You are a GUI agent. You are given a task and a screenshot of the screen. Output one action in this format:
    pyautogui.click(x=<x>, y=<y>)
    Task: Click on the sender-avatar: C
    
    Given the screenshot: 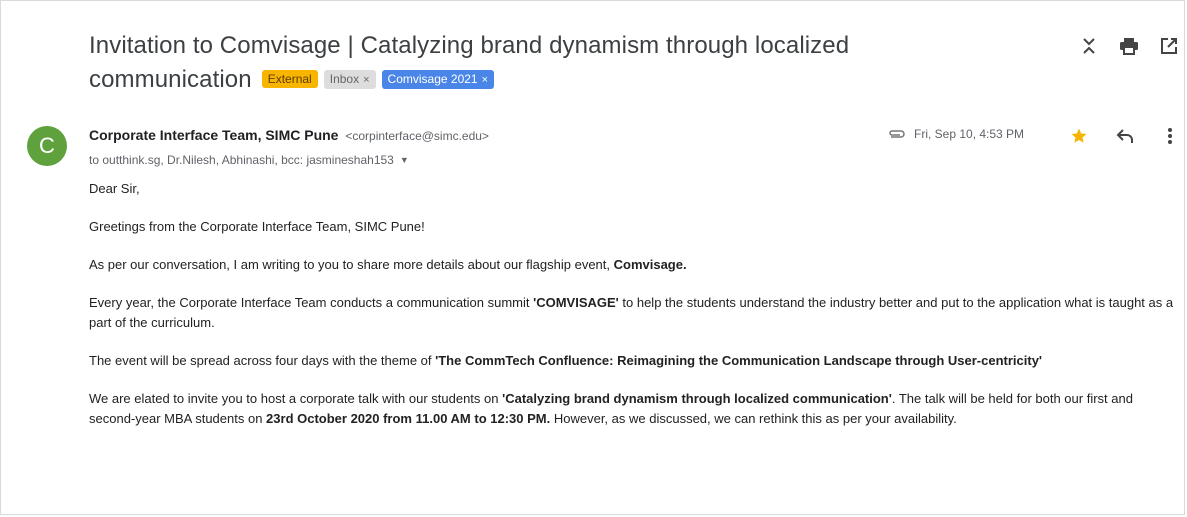 What is the action you would take?
    pyautogui.click(x=47, y=146)
    